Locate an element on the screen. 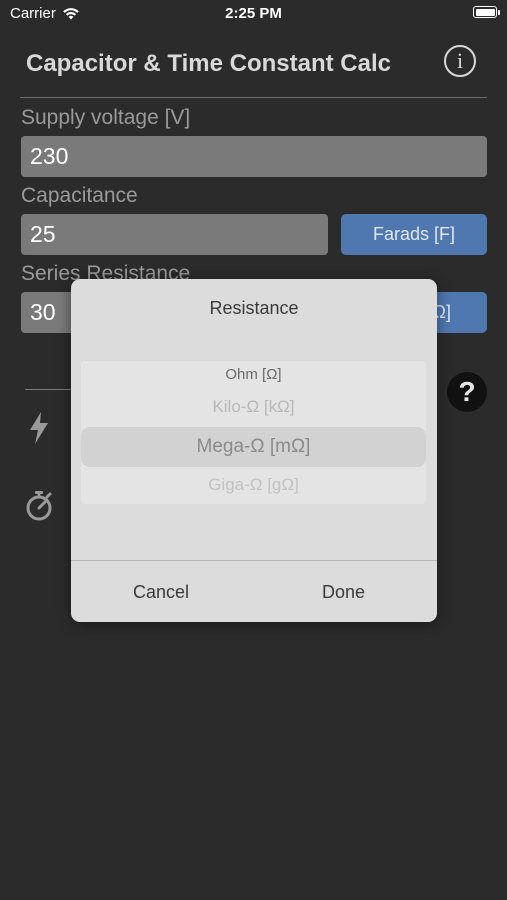 The height and width of the screenshot is (900, 507). picker-option: Kilo-Ω [kΩ] is located at coordinates (253, 407).